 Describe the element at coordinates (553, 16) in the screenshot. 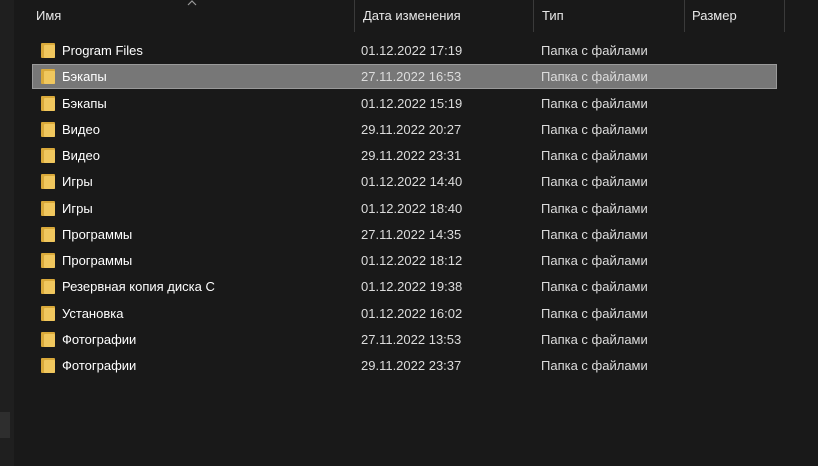

I see `column-header-type: Тип` at that location.